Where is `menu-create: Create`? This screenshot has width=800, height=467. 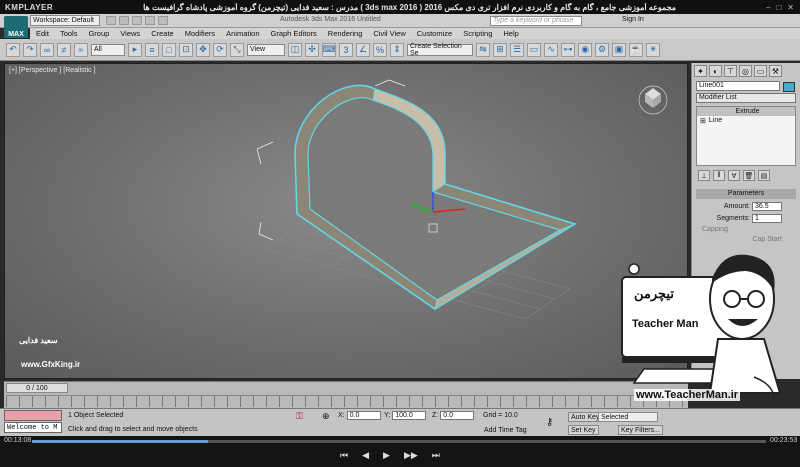 menu-create: Create is located at coordinates (162, 33).